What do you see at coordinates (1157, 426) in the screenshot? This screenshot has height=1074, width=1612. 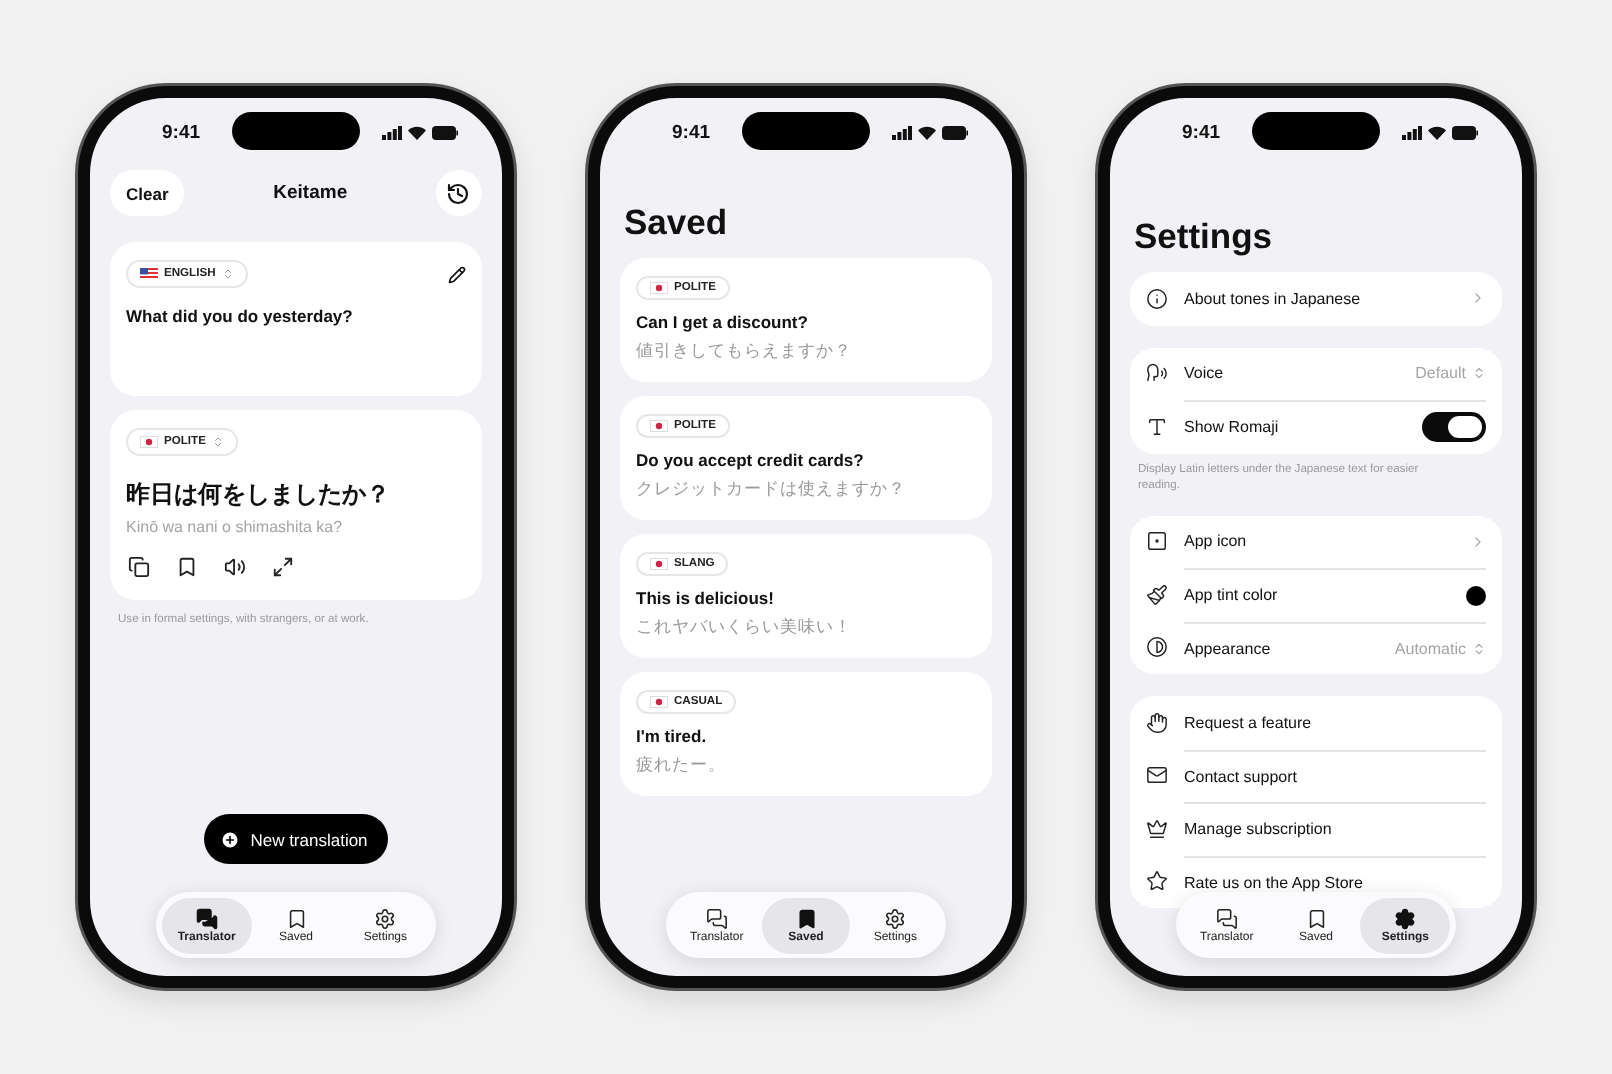 I see `letter-icon` at bounding box center [1157, 426].